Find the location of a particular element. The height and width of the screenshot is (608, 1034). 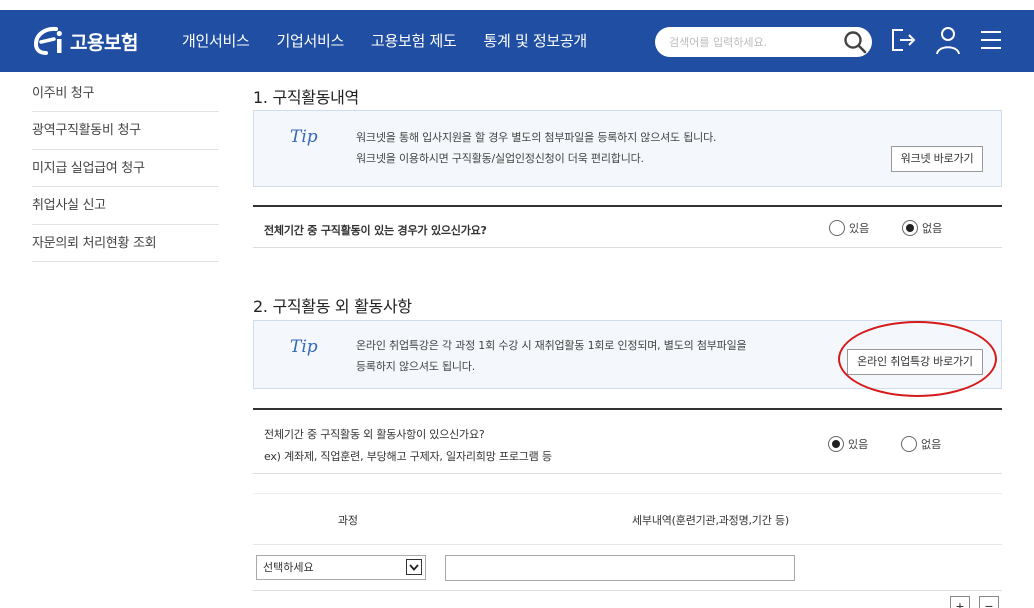

worknet-shortcut-button: 워크넷 바로가기 is located at coordinates (937, 159).